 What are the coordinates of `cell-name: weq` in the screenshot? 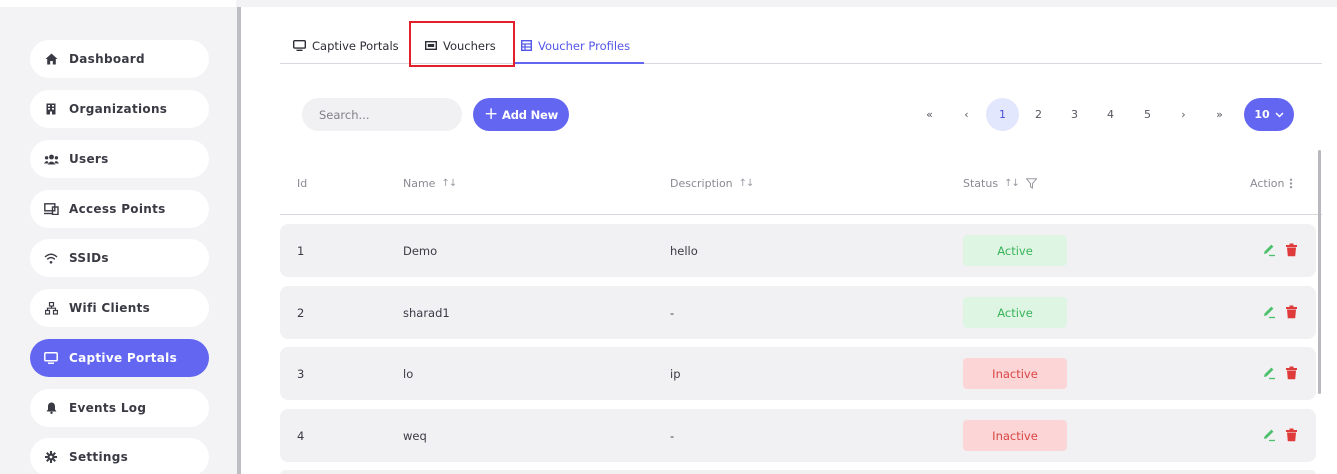 It's located at (415, 435).